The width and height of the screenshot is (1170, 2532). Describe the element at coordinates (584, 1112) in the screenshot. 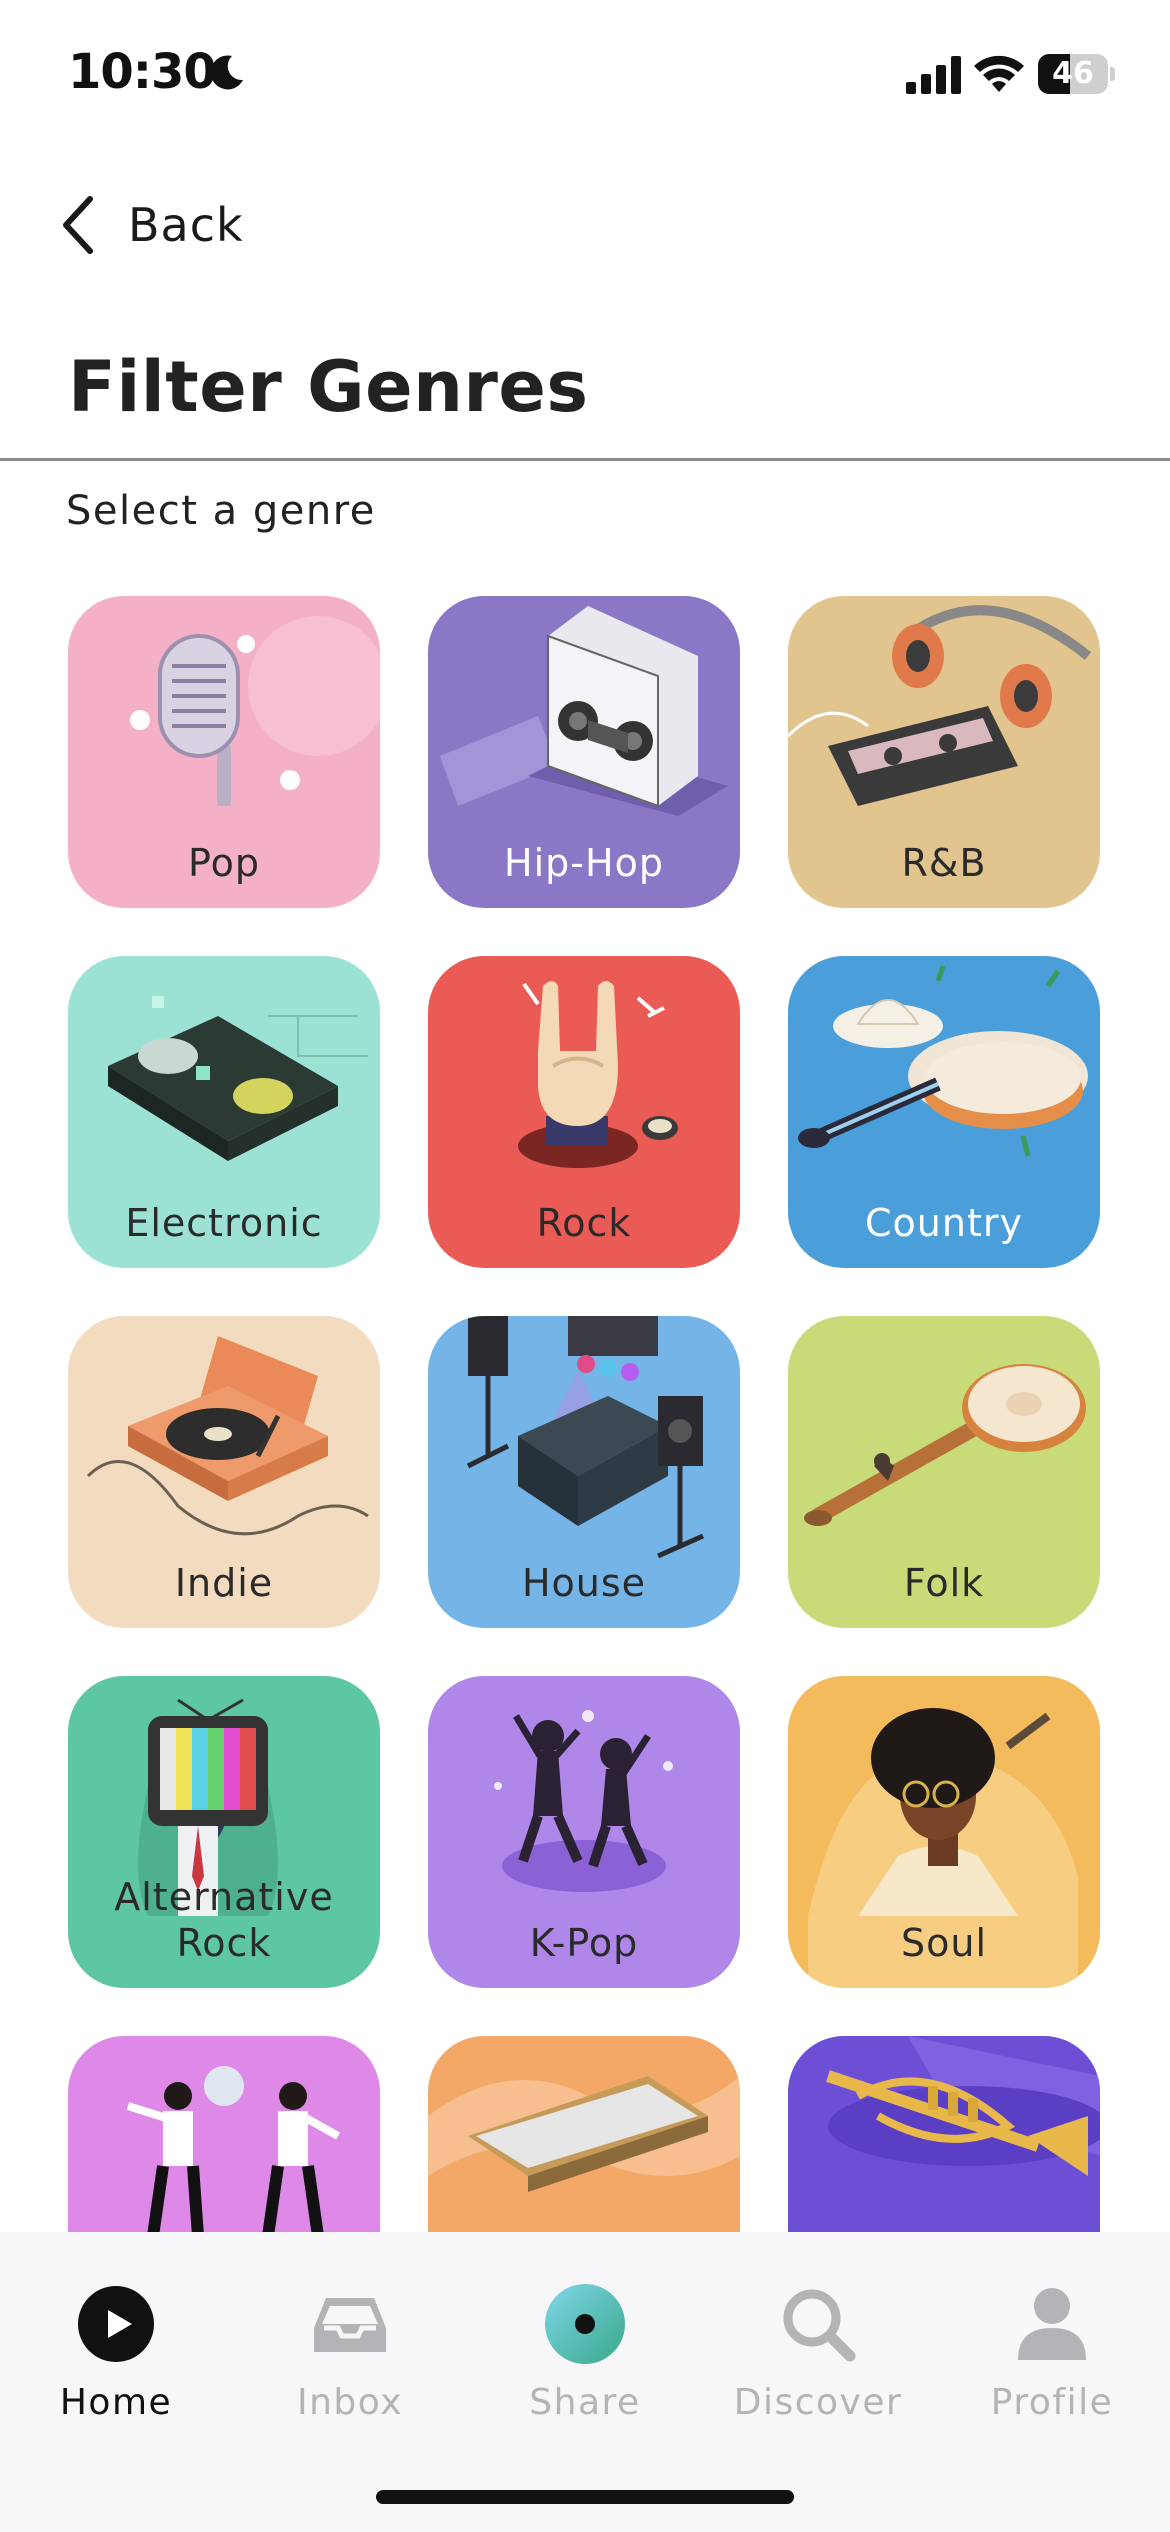

I see `genre-tile-rock: Rock` at that location.